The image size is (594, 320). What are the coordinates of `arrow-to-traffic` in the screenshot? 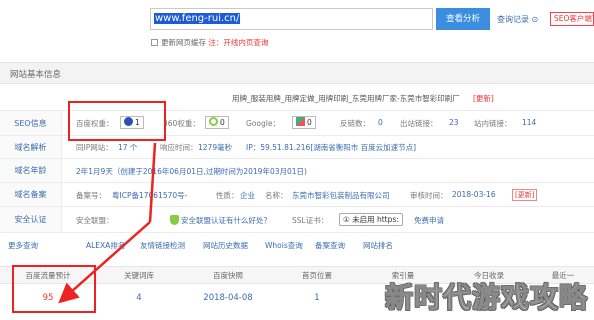 It's located at (104, 262).